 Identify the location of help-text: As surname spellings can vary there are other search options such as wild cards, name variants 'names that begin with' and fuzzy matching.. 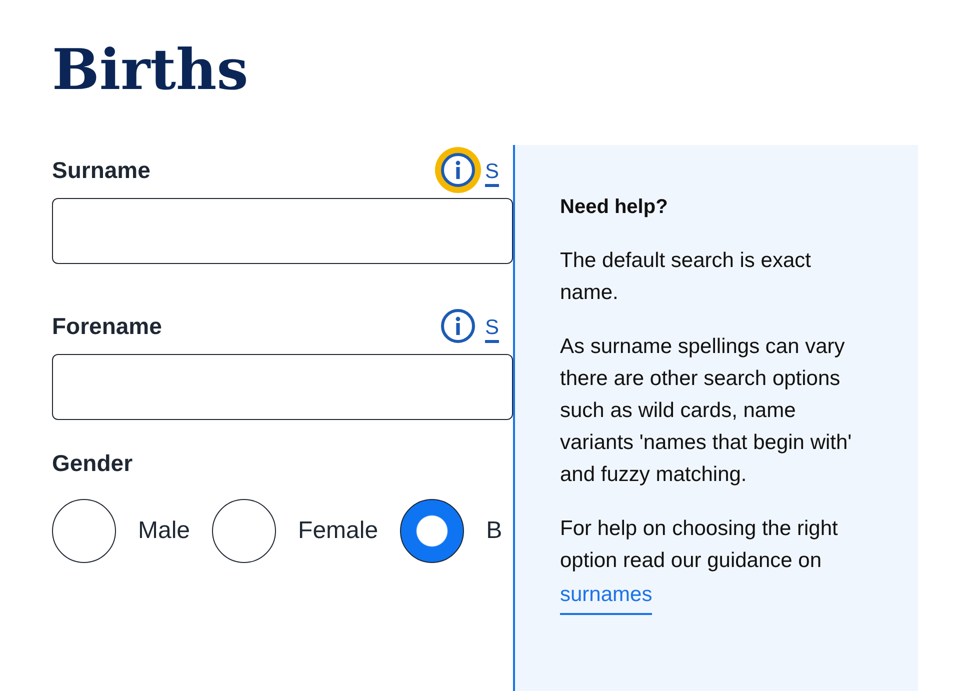
(706, 411).